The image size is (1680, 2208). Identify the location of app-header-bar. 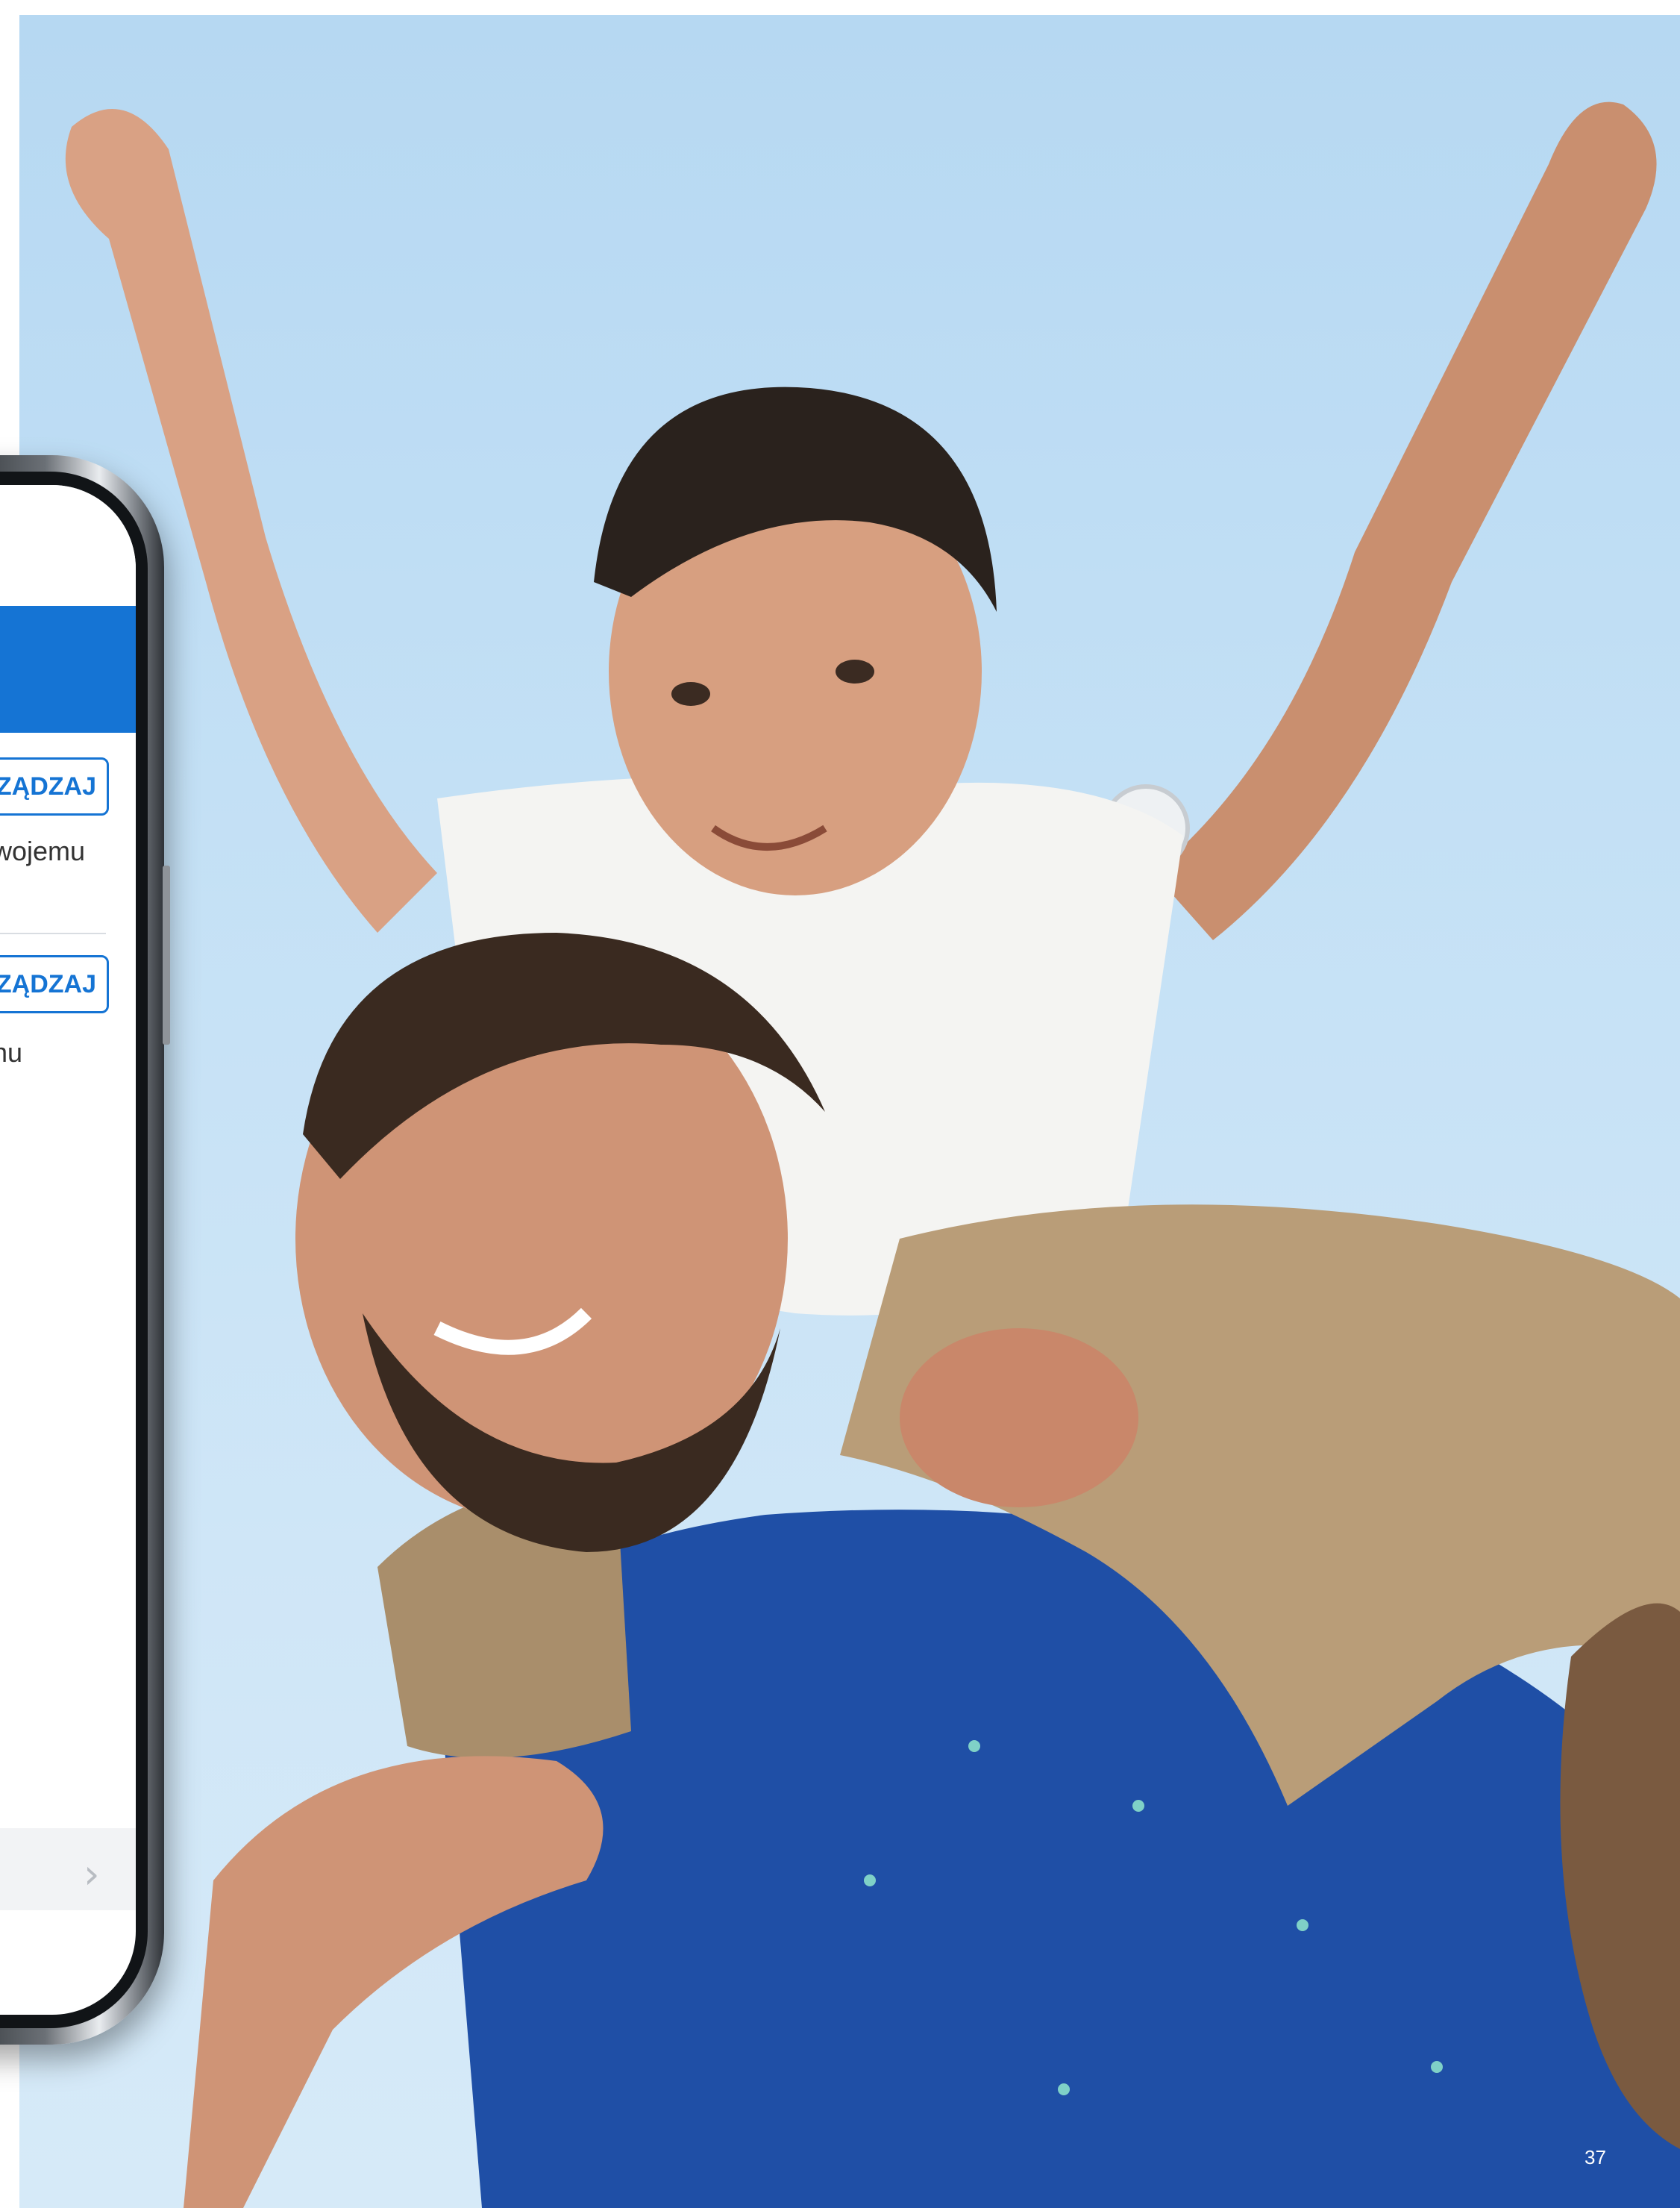
(68, 670).